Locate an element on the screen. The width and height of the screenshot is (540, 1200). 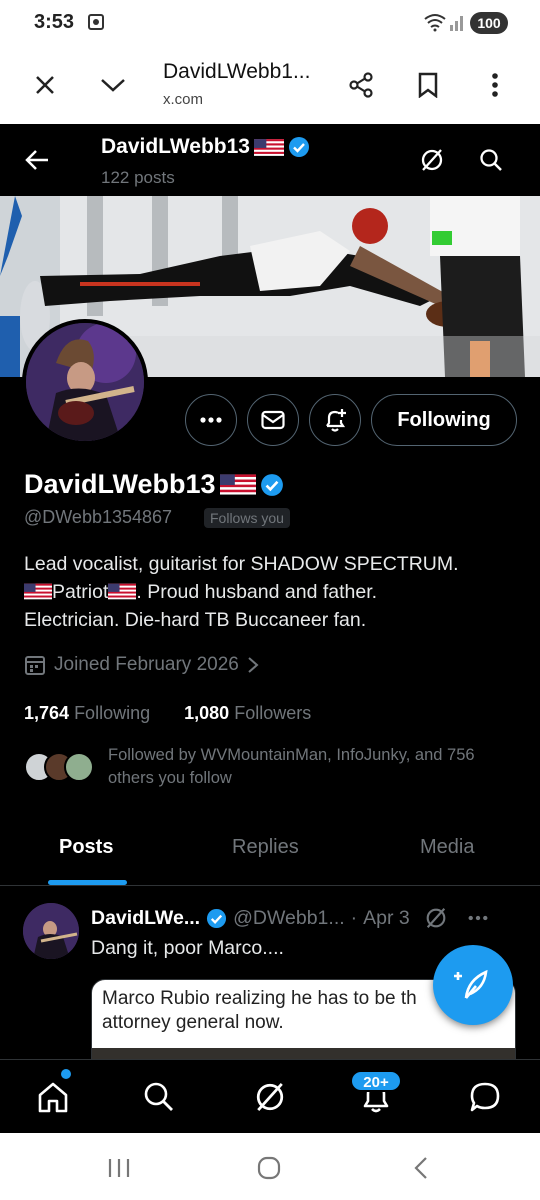
more-options-button is located at coordinates (211, 420).